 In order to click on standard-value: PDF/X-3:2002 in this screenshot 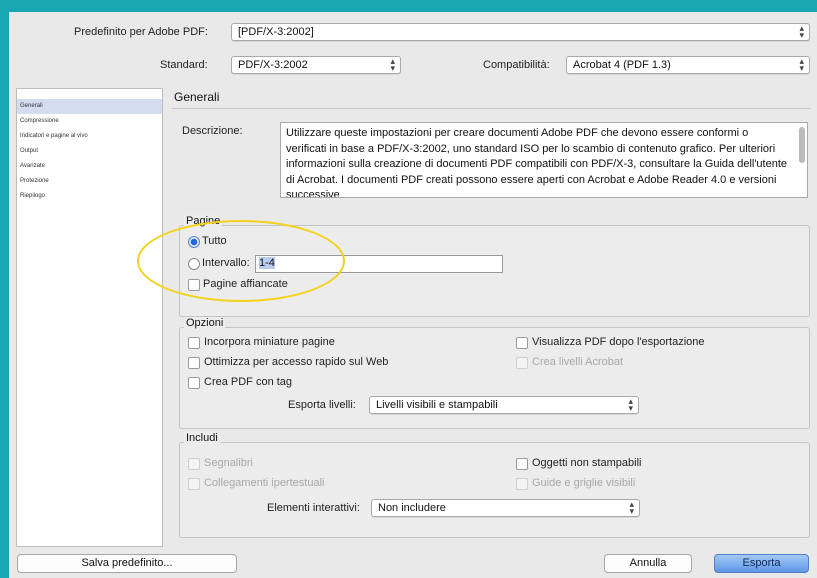, I will do `click(273, 65)`.